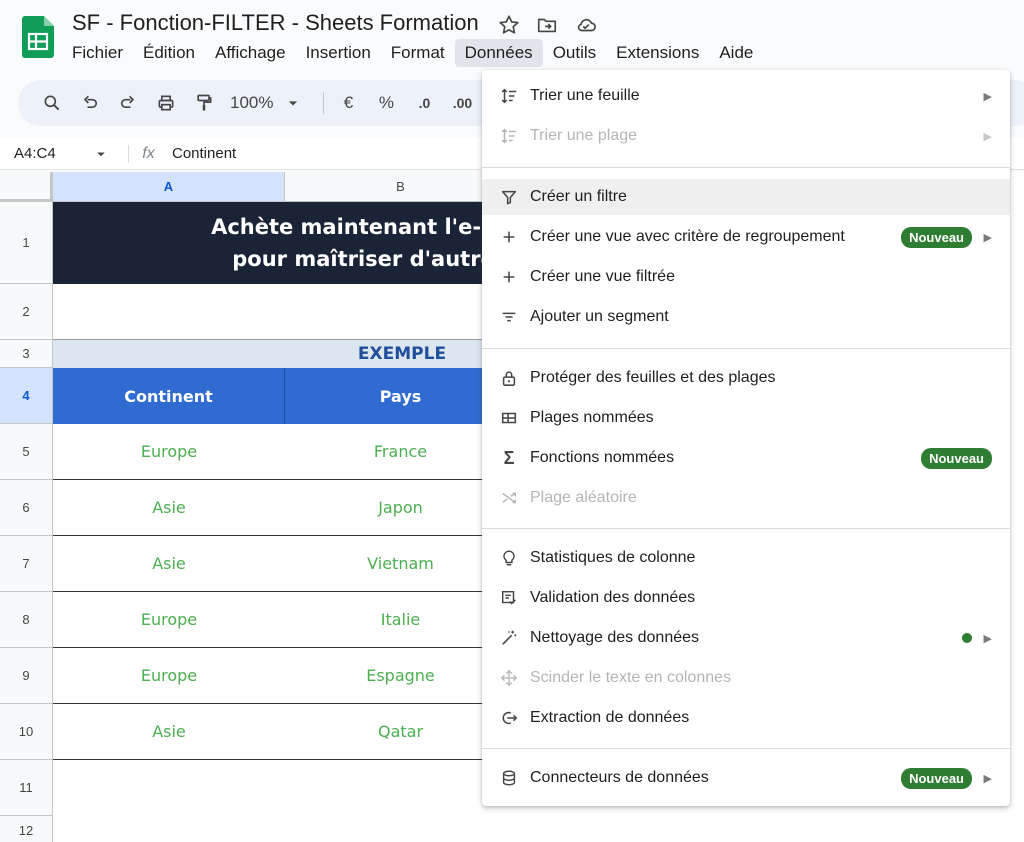 This screenshot has height=842, width=1024. What do you see at coordinates (169, 53) in the screenshot?
I see `menu-edition: Édition` at bounding box center [169, 53].